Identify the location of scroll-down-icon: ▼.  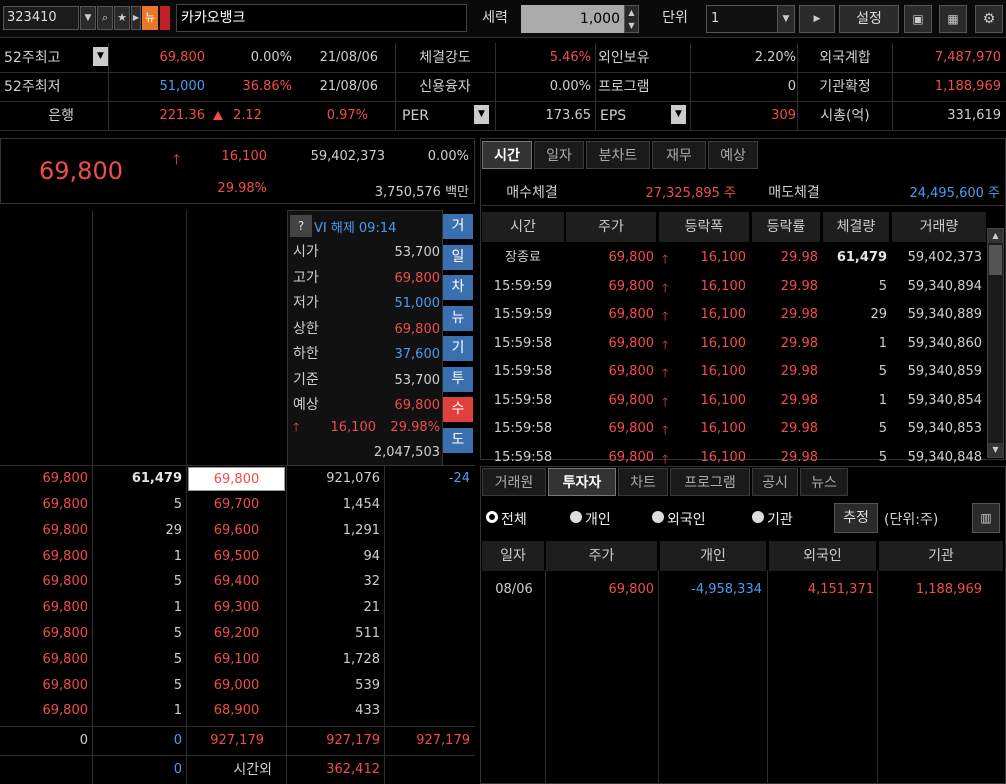
(995, 450).